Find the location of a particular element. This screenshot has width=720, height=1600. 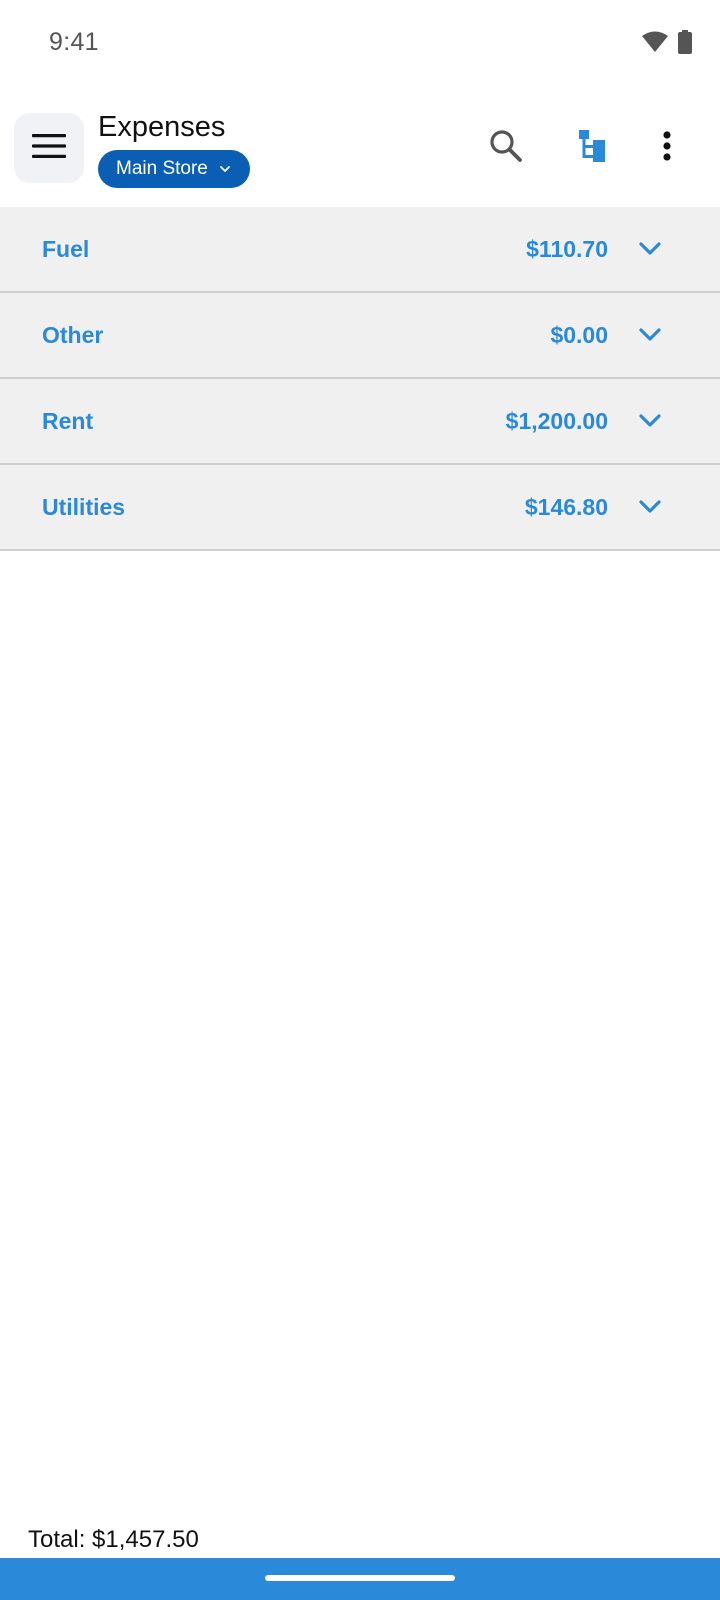

status-time: 9:41 is located at coordinates (74, 42).